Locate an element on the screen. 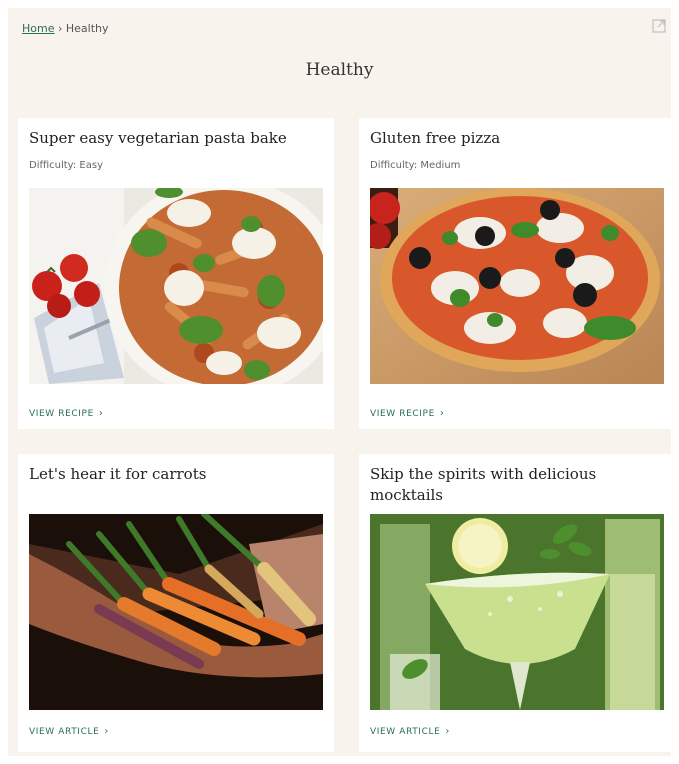  card-difficulty: Difficulty: Medium is located at coordinates (415, 165).